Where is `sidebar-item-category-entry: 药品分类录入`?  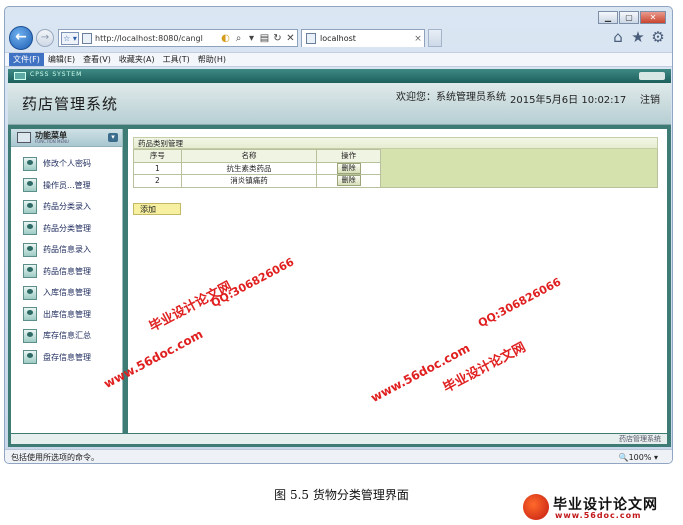
sidebar-item-category-entry: 药品分类录入 is located at coordinates (66, 207).